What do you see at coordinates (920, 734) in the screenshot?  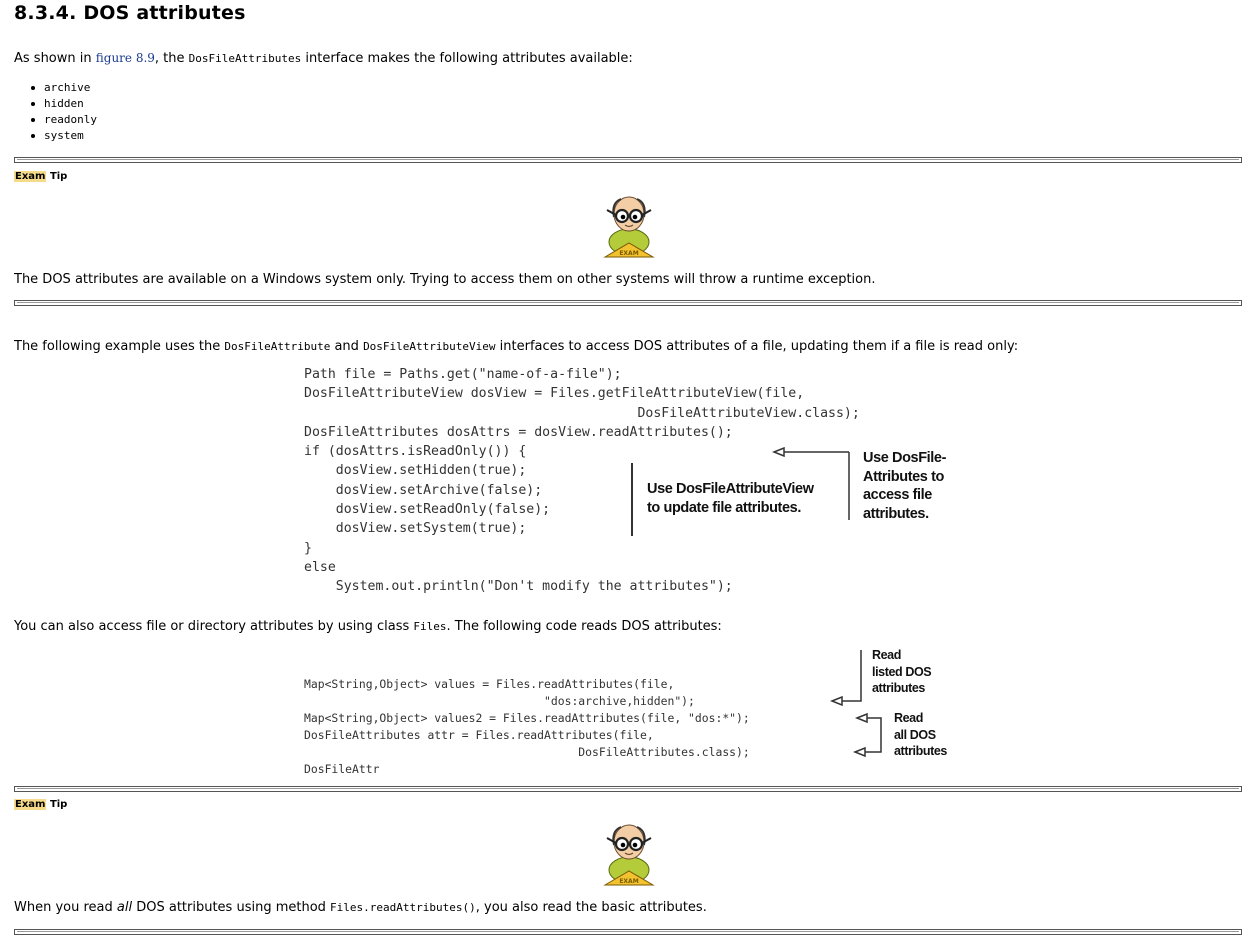 I see `annotation-read-all: Read all DOS attributes` at bounding box center [920, 734].